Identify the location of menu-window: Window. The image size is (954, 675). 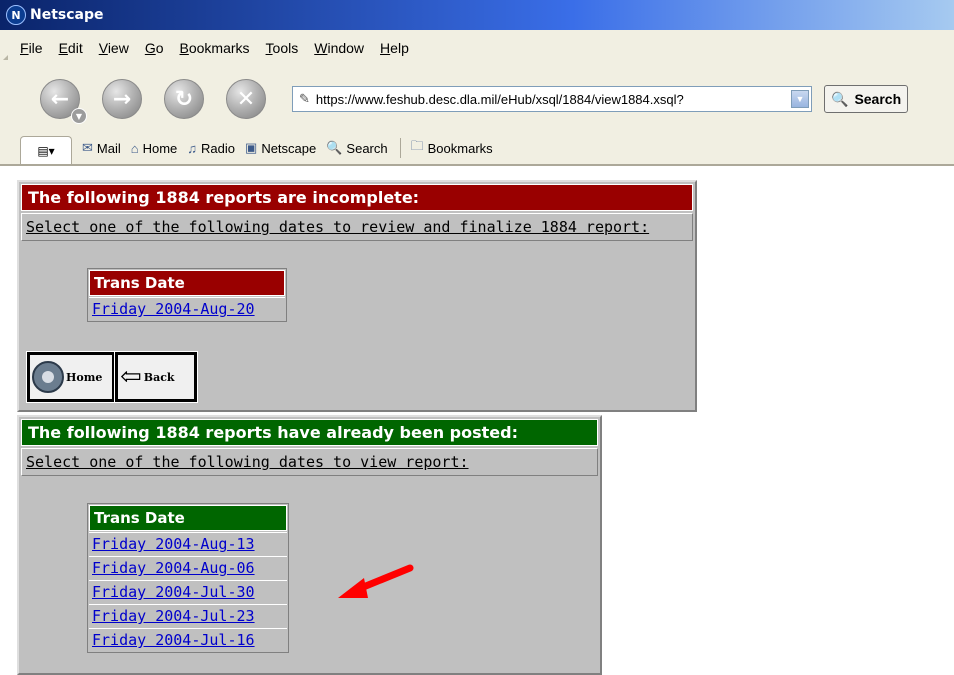
(339, 48).